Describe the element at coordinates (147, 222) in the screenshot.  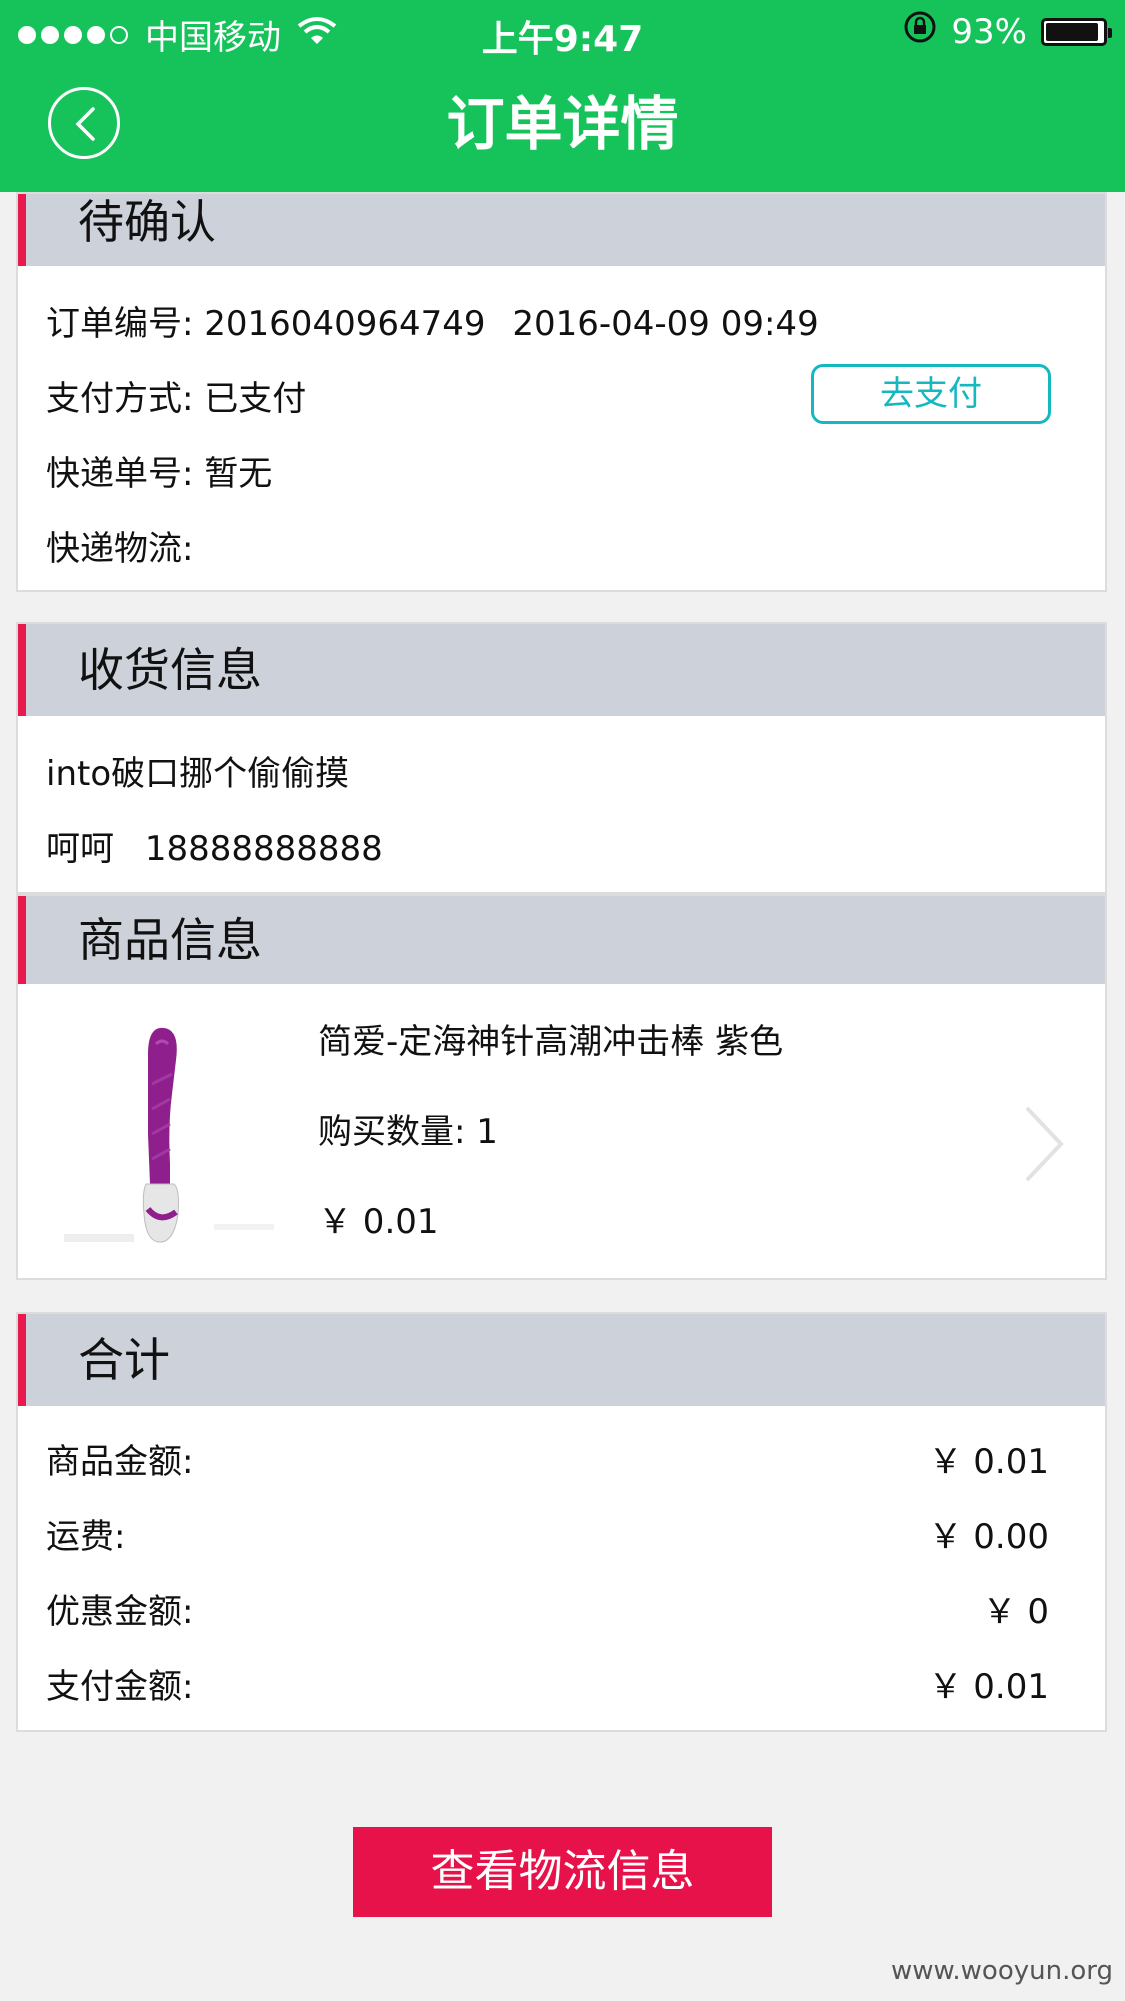
I see `order-status-title: 待确认` at that location.